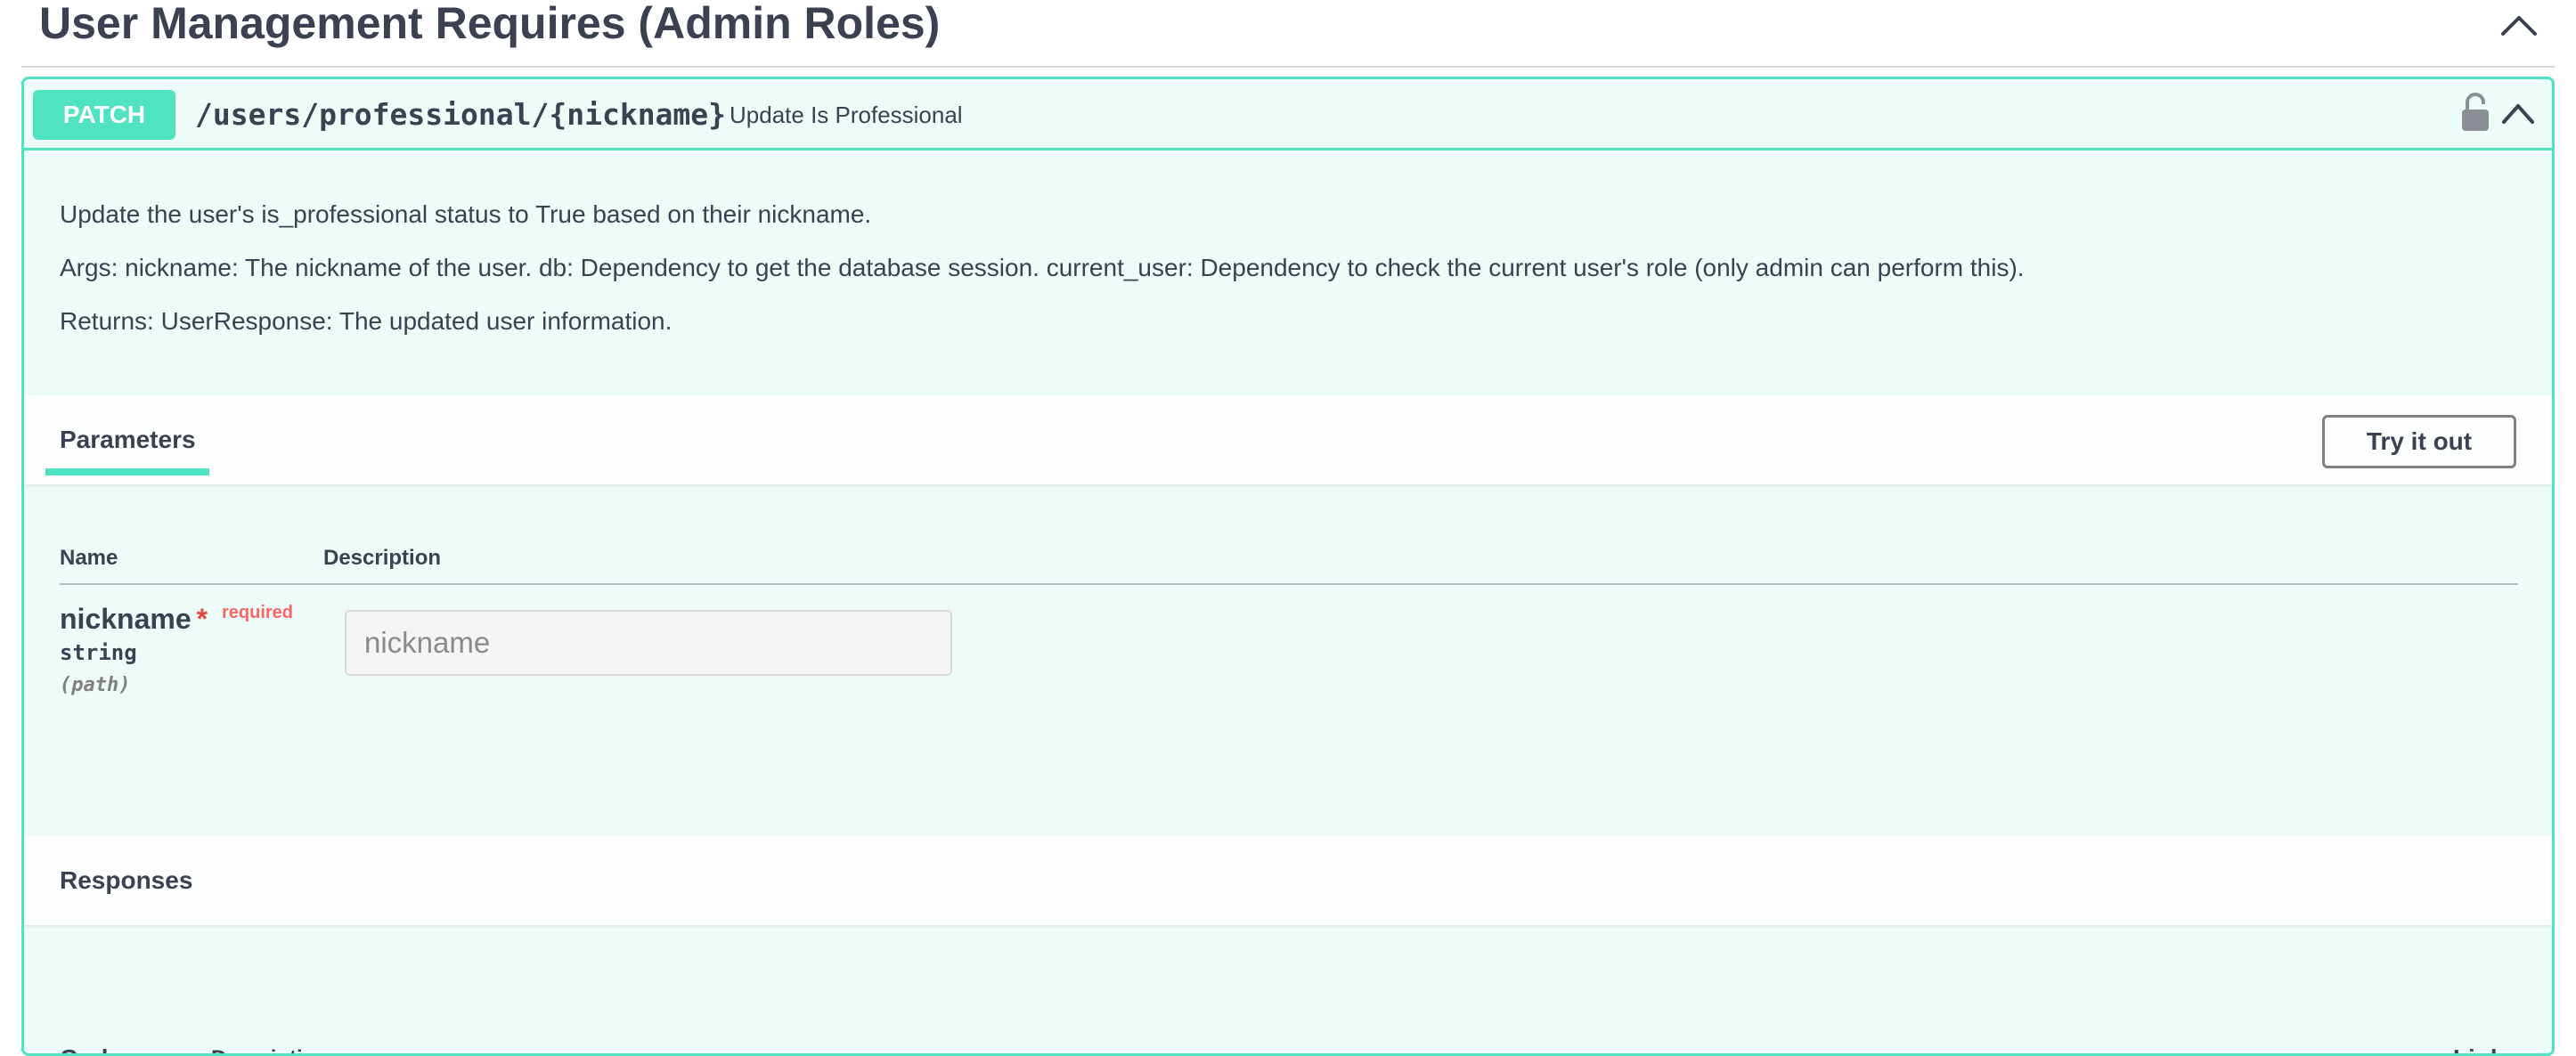 This screenshot has height=1056, width=2576. What do you see at coordinates (99, 652) in the screenshot?
I see `parameter-type: string` at bounding box center [99, 652].